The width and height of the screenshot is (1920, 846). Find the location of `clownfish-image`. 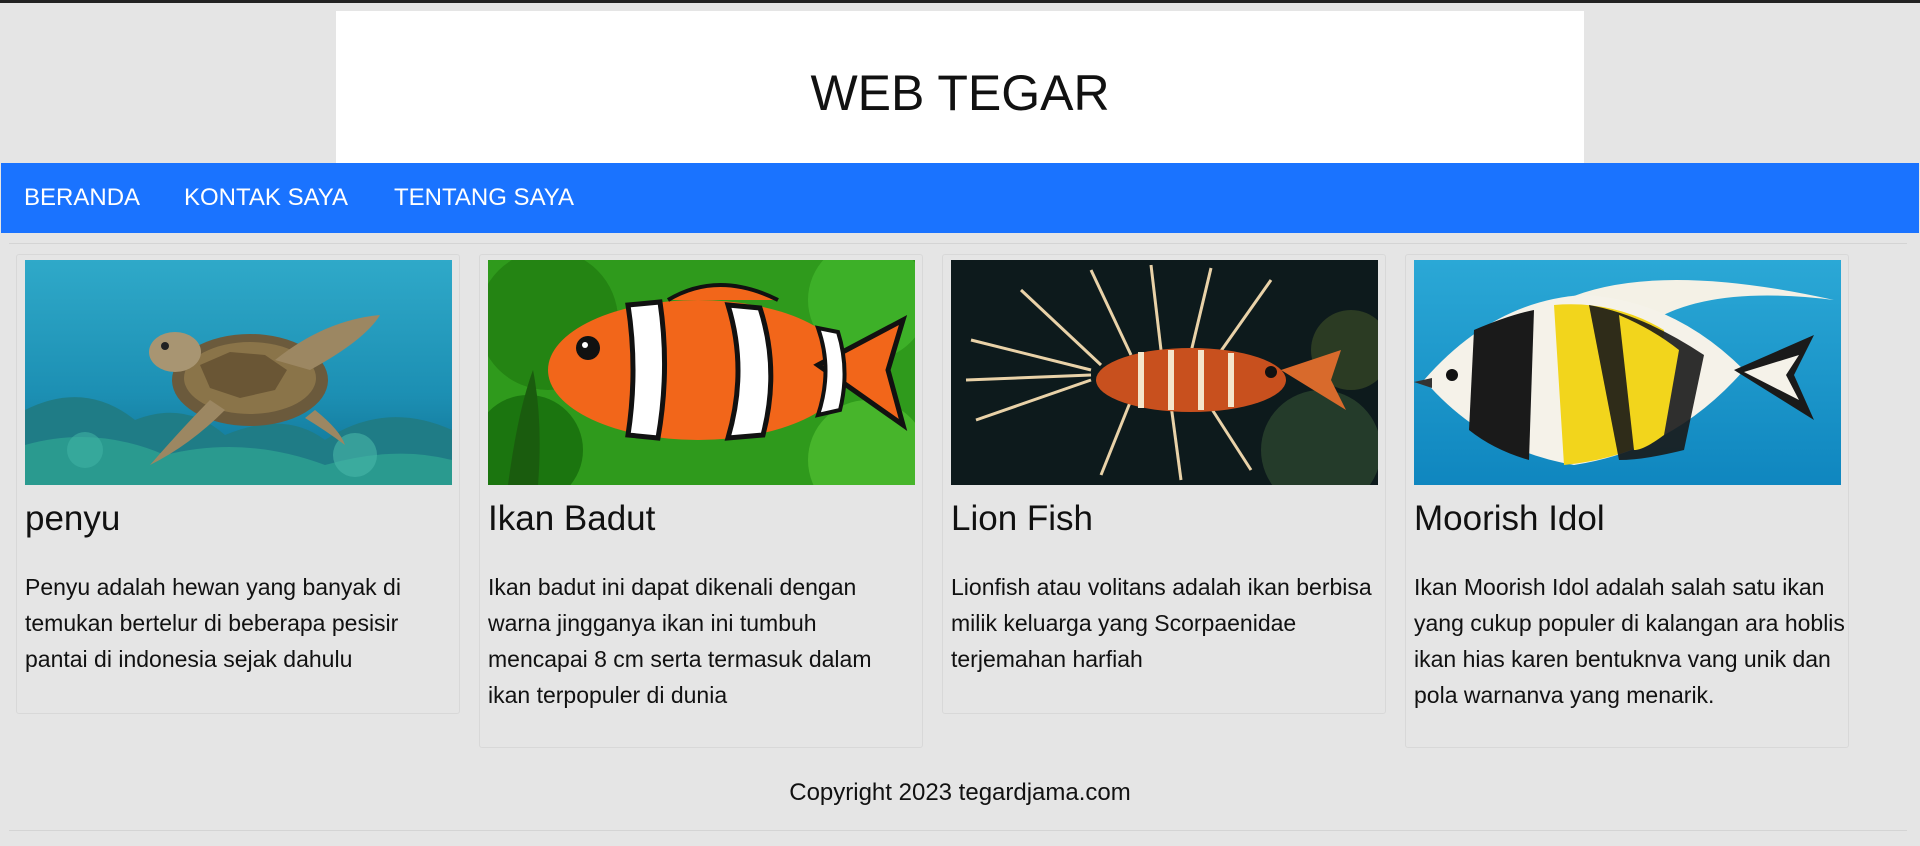

clownfish-image is located at coordinates (701, 372).